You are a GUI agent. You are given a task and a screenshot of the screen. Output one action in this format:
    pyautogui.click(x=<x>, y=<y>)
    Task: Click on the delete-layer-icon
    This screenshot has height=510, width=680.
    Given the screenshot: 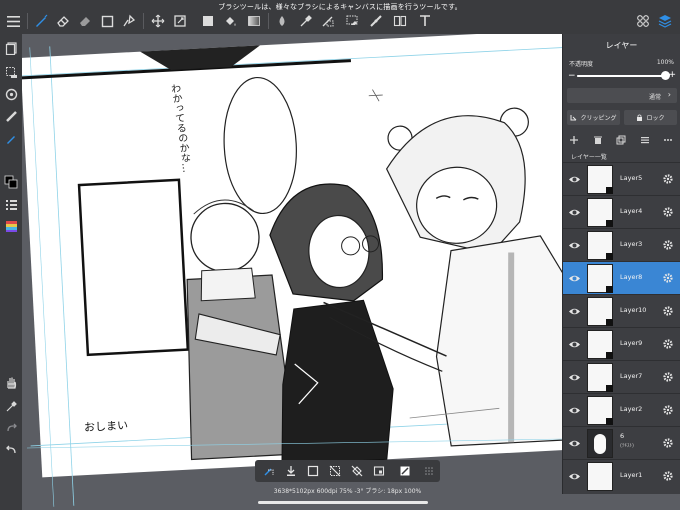 What is the action you would take?
    pyautogui.click(x=598, y=140)
    